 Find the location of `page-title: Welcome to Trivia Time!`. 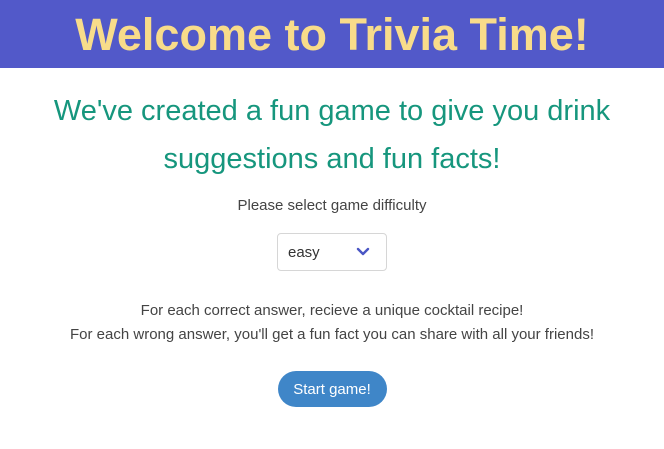

page-title: Welcome to Trivia Time! is located at coordinates (332, 34).